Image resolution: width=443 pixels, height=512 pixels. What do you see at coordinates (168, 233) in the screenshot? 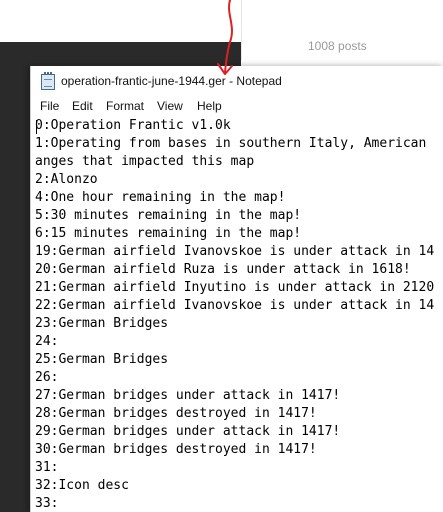
I see `text-line: 6:15 minutes remaining in the map!` at bounding box center [168, 233].